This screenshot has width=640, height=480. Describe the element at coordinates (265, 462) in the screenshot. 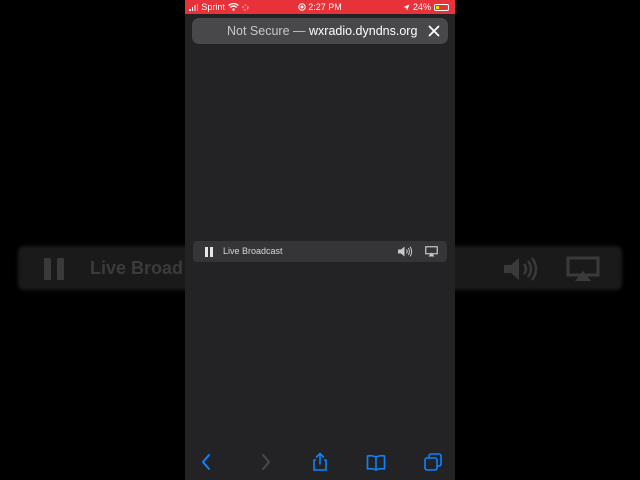

I see `forward-icon` at that location.